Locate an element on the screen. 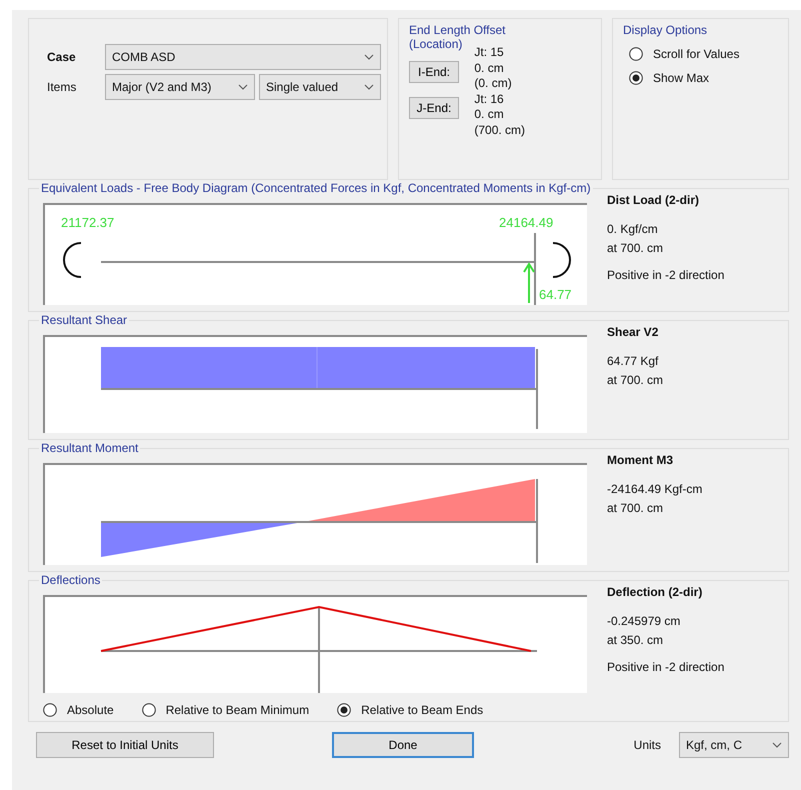 This screenshot has width=801, height=790. result-value: 64.77 Kgf is located at coordinates (633, 361).